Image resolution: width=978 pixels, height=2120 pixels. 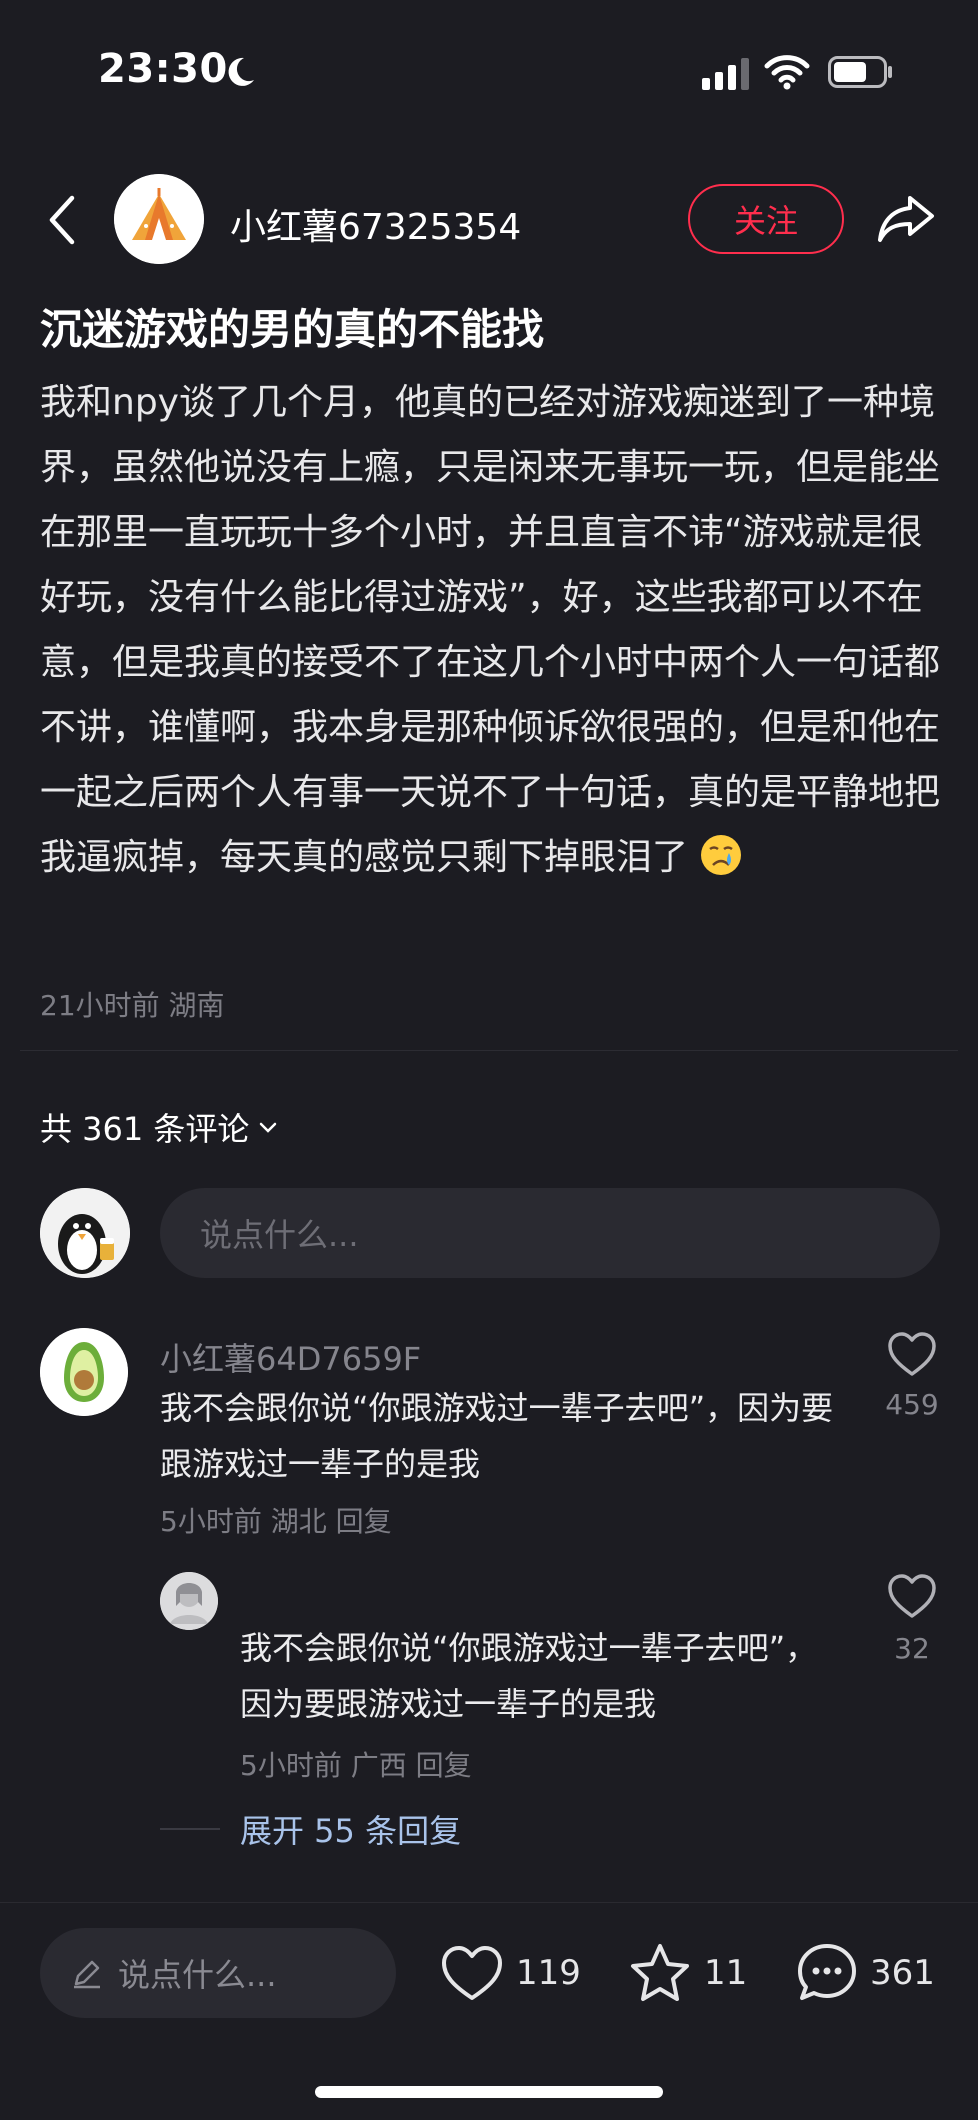 What do you see at coordinates (375, 224) in the screenshot?
I see `author-name: 小红薯67325354` at bounding box center [375, 224].